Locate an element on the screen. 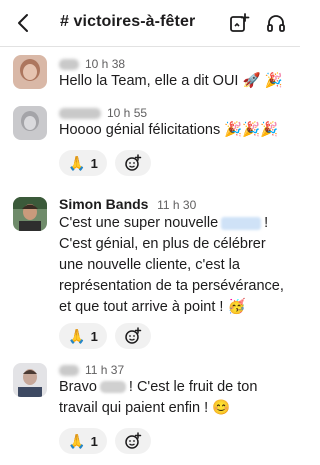  headphones-icon is located at coordinates (276, 23).